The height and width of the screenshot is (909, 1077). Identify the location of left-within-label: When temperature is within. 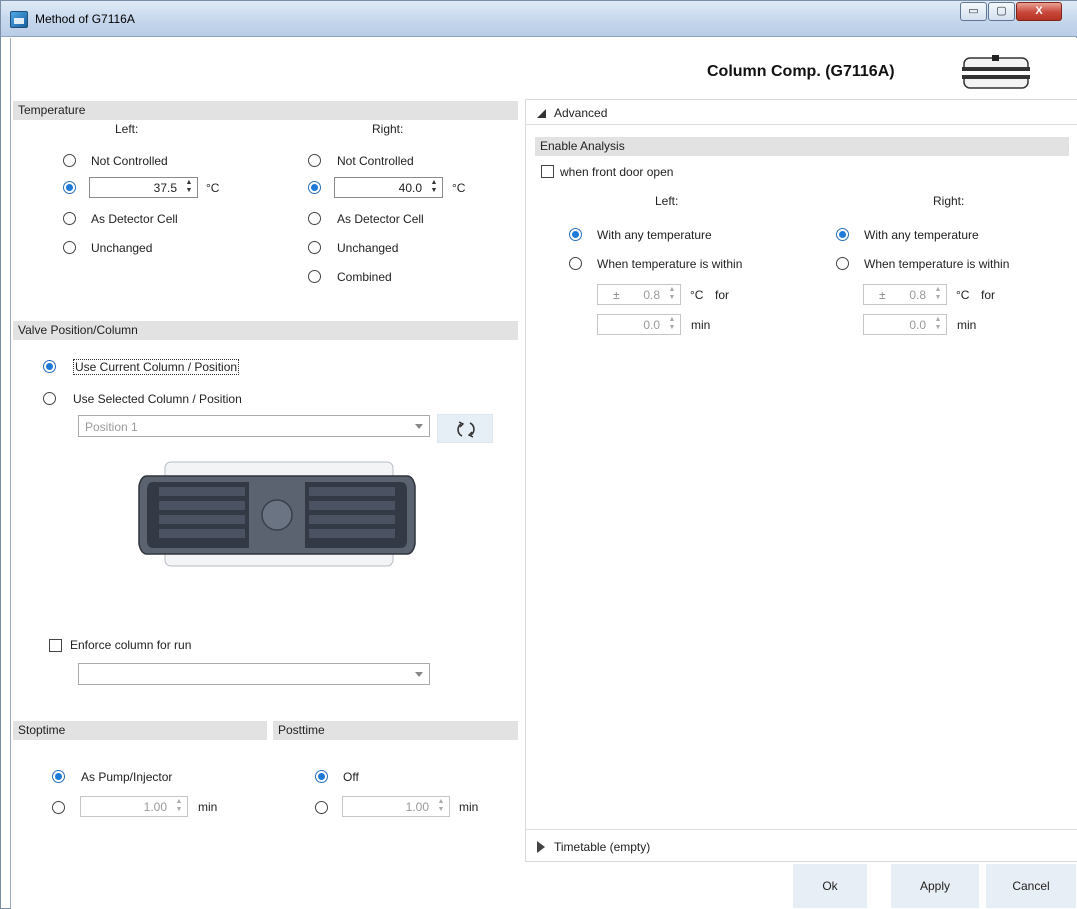
(670, 264).